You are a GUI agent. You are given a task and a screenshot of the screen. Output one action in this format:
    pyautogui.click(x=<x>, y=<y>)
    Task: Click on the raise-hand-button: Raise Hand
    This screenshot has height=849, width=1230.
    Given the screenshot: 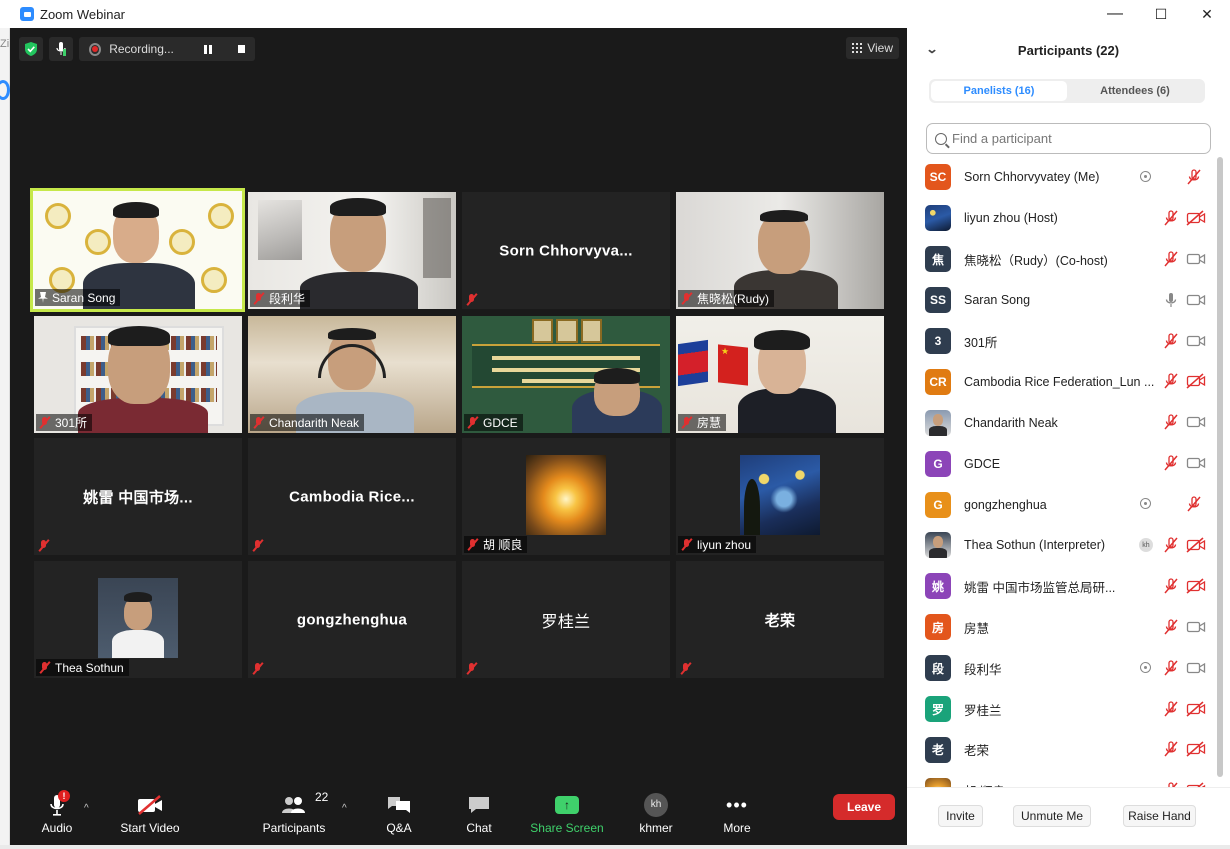 What is the action you would take?
    pyautogui.click(x=1159, y=816)
    